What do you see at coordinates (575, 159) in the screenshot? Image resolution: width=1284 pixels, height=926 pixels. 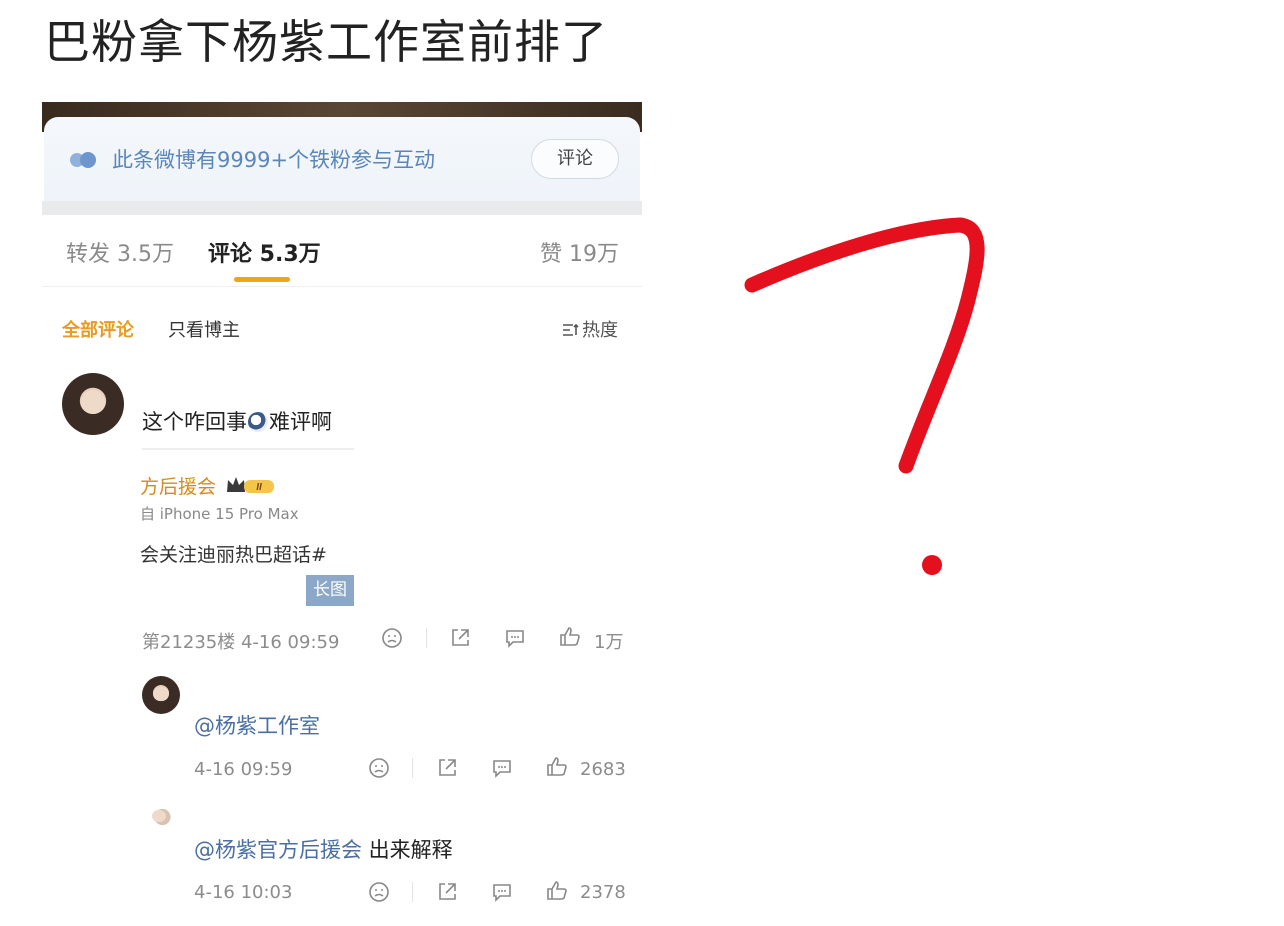 I see `comment-button: 评论` at bounding box center [575, 159].